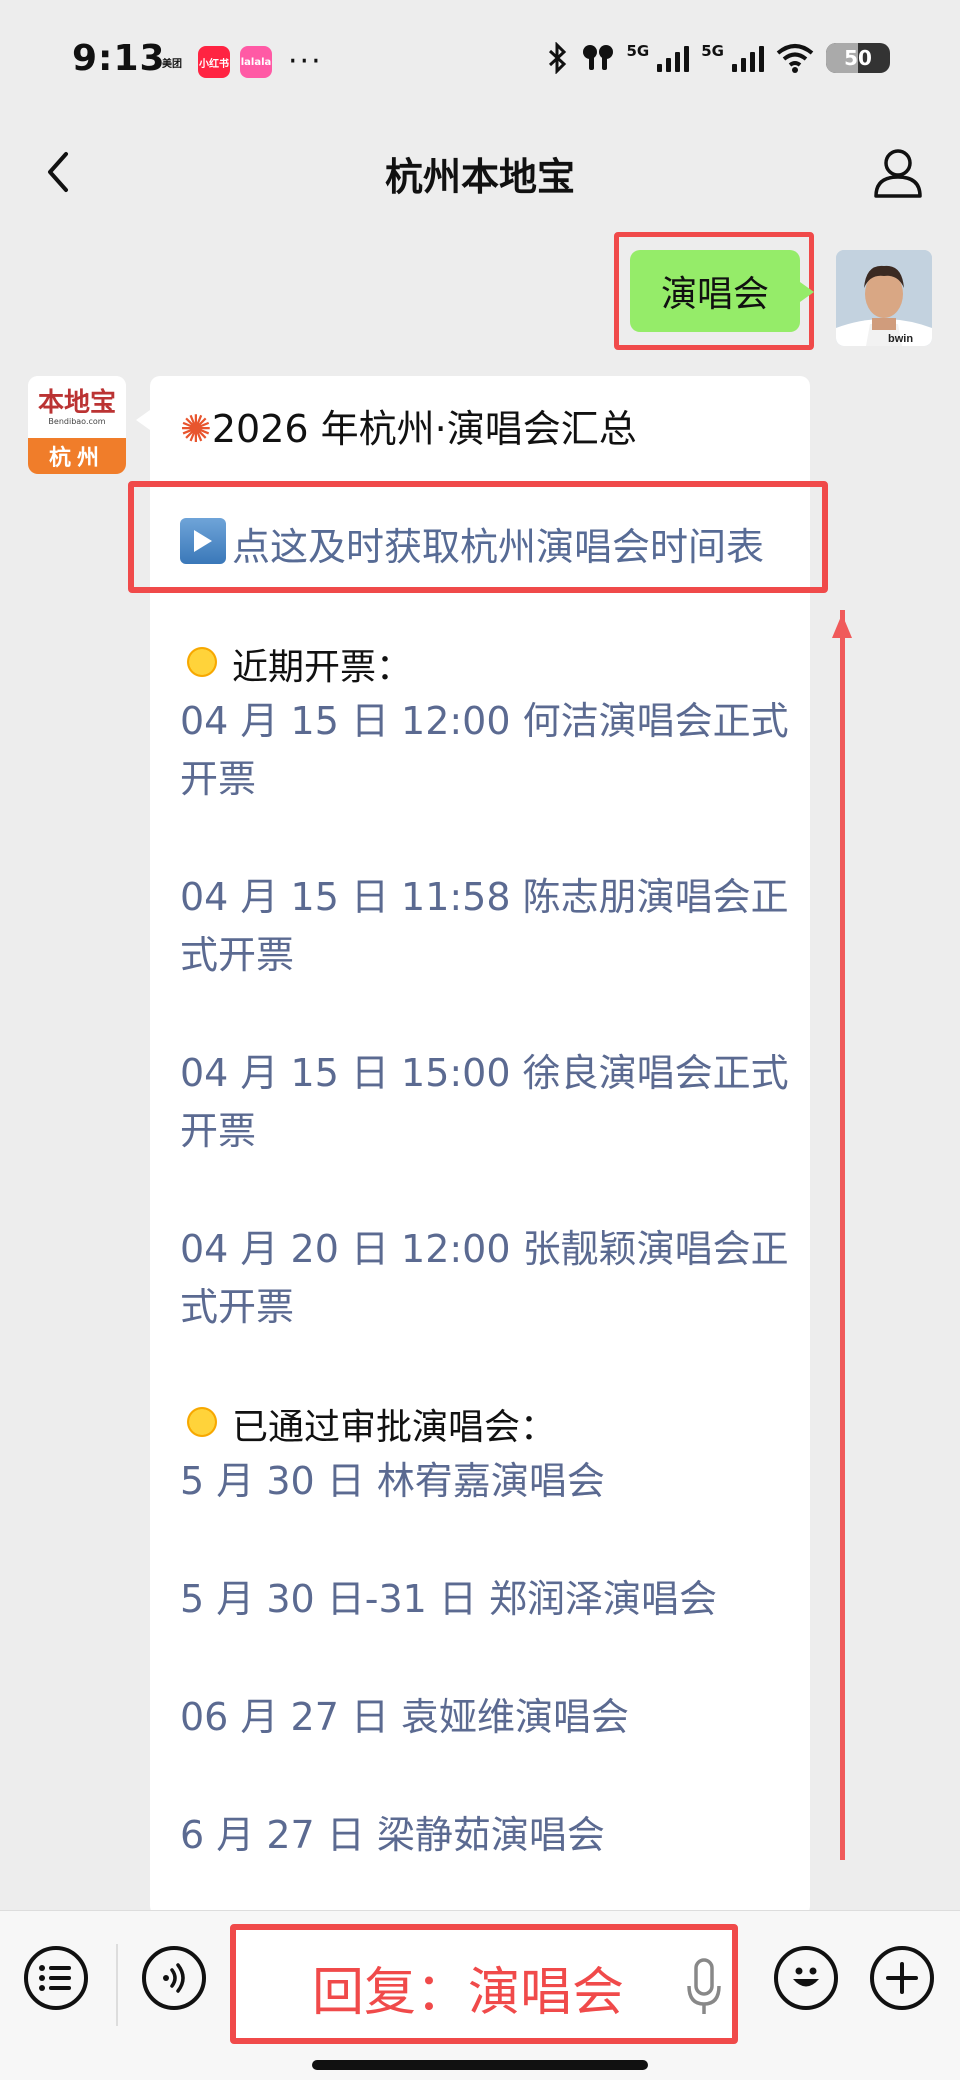 The height and width of the screenshot is (2080, 960). Describe the element at coordinates (468, 1993) in the screenshot. I see `reply-hint-text: 回复：演唱会` at that location.